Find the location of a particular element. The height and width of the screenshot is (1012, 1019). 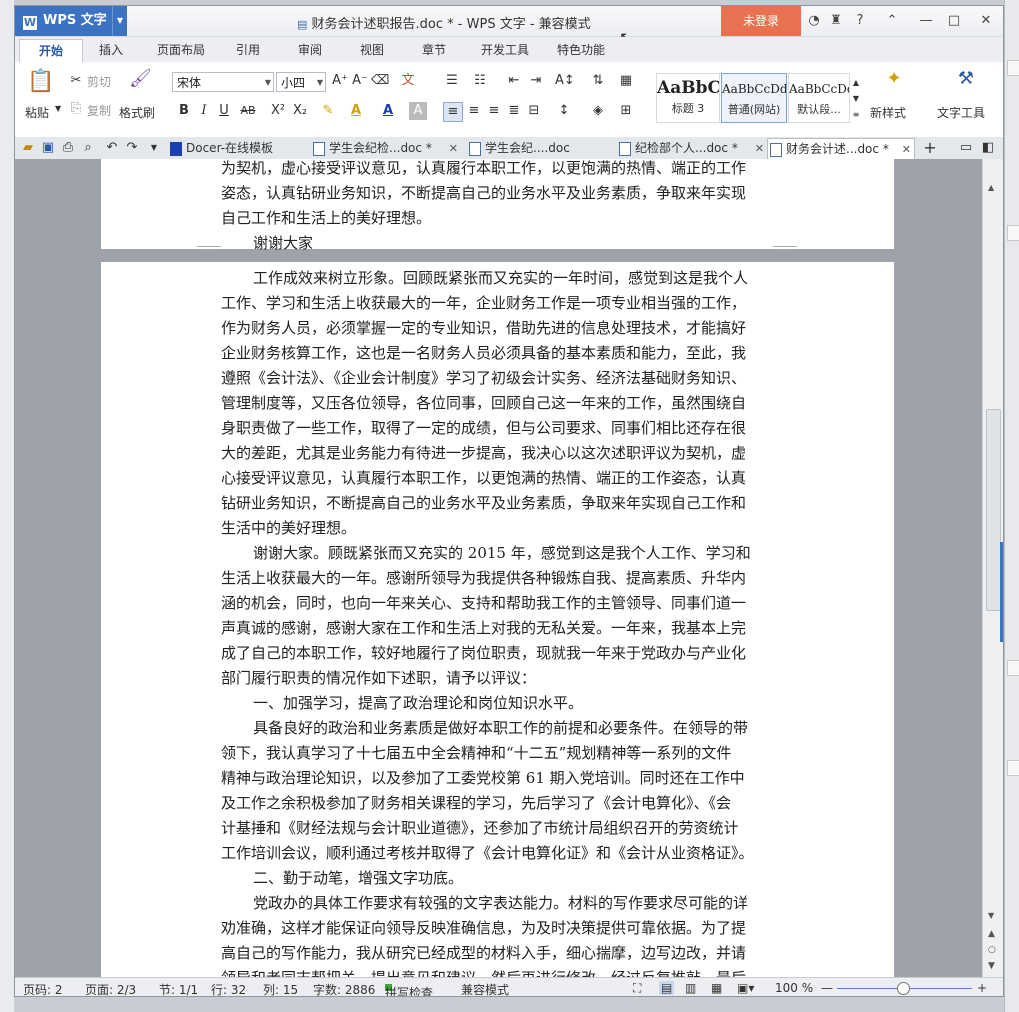

maximize-icon: □ is located at coordinates (954, 21).